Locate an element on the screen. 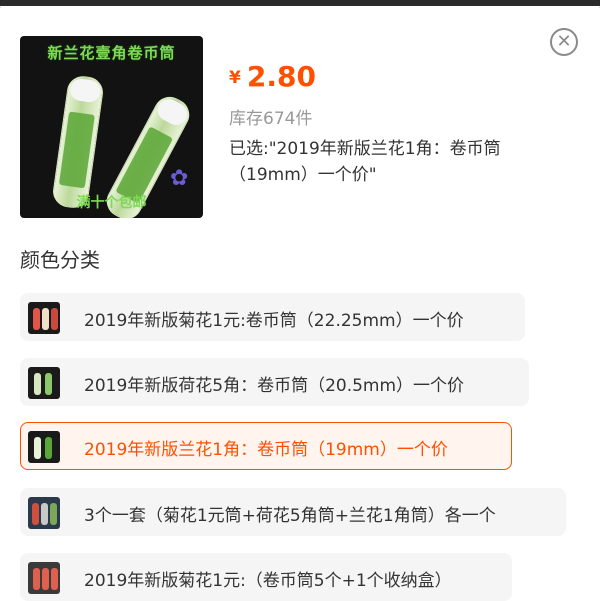 The image size is (600, 601). option-item: 2019年新版荷花5角：卷币筒（20.5mm）一个价 is located at coordinates (274, 382).